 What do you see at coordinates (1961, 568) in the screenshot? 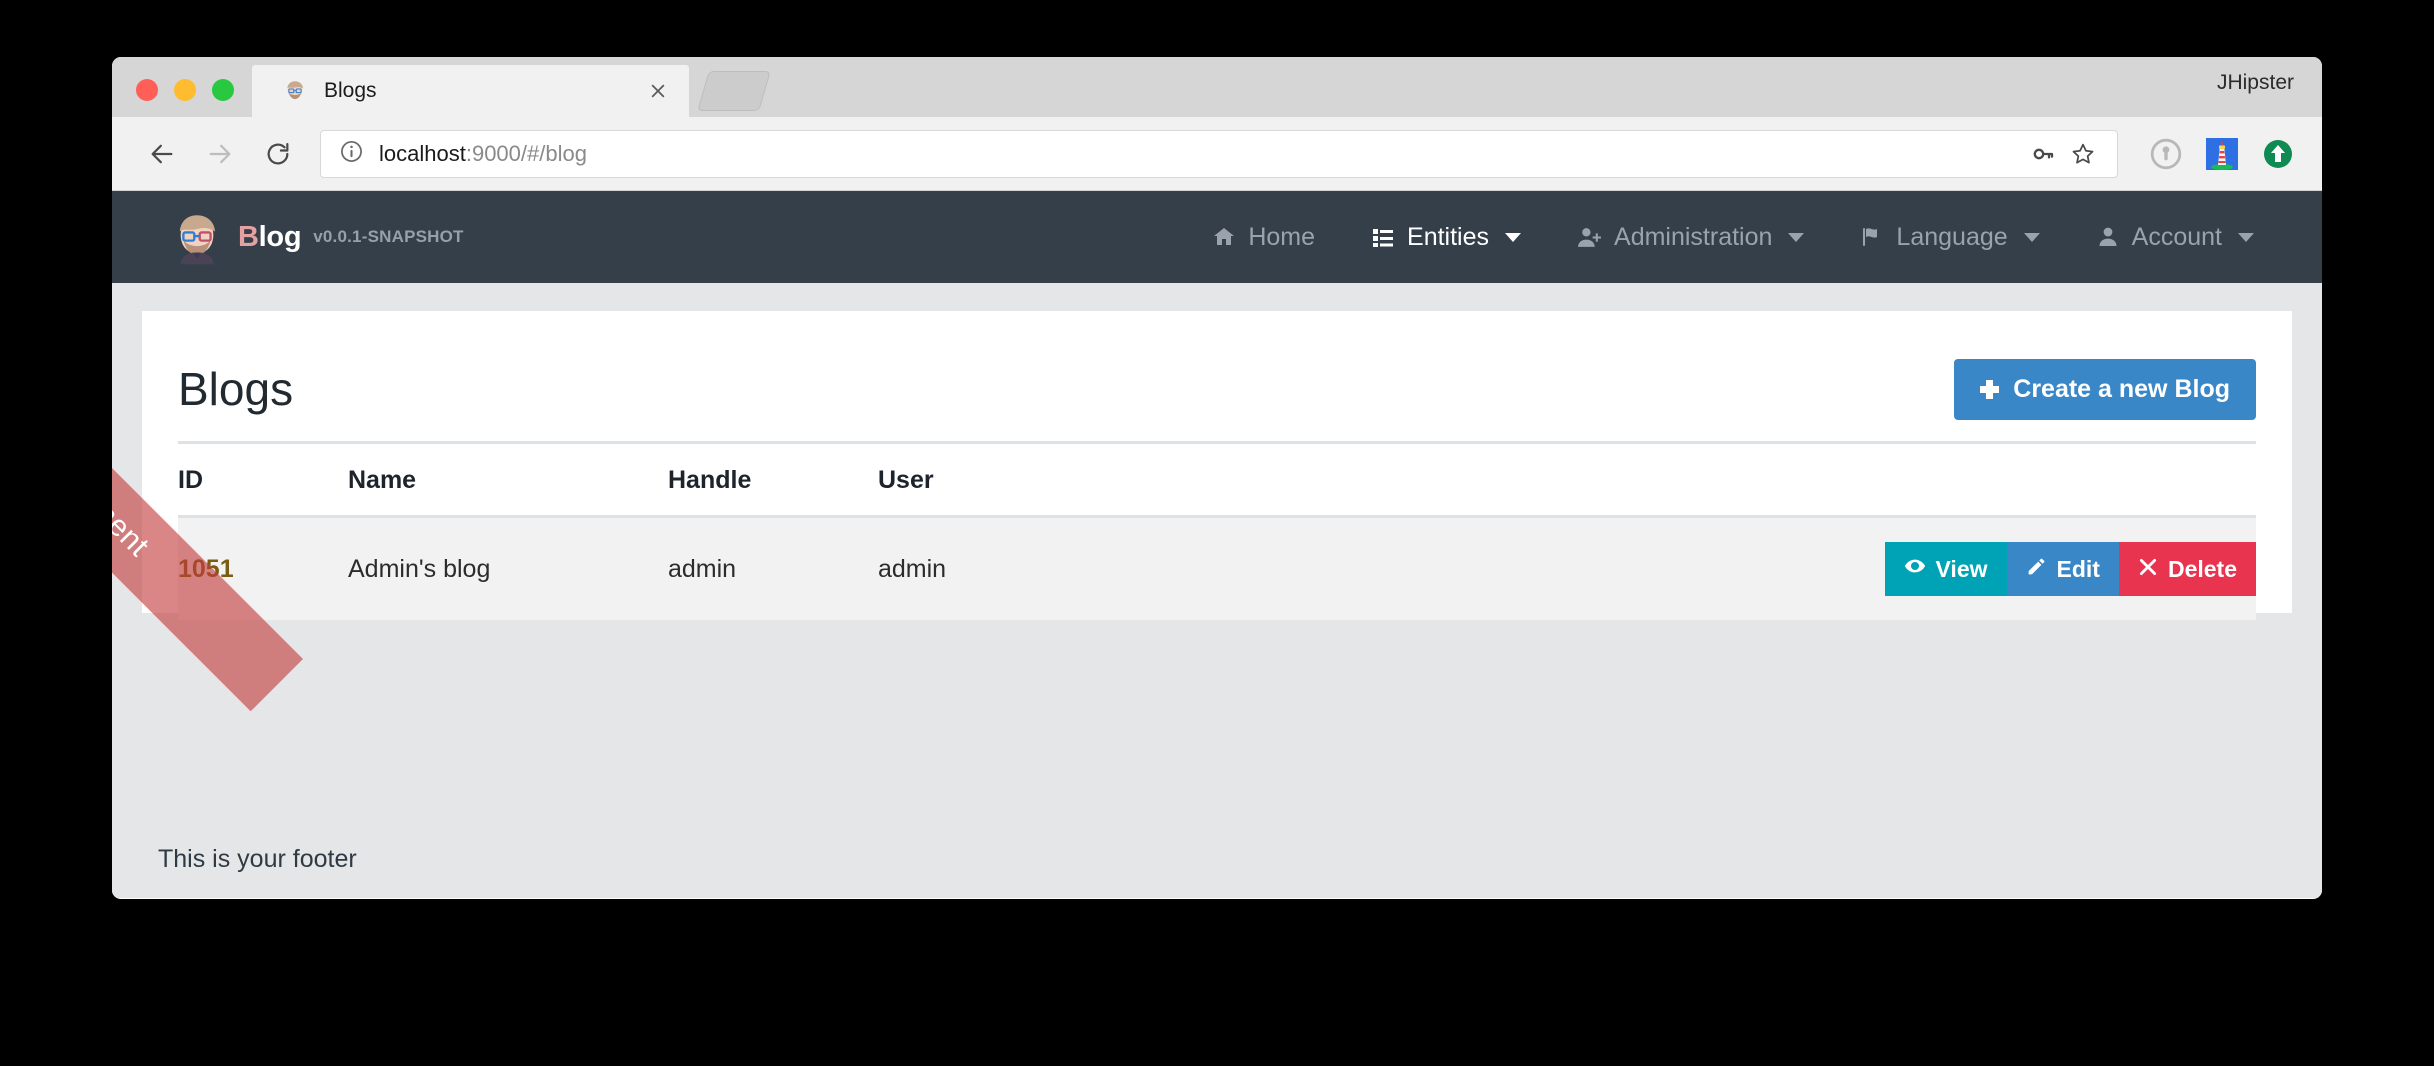
I see `view-button-label: View` at bounding box center [1961, 568].